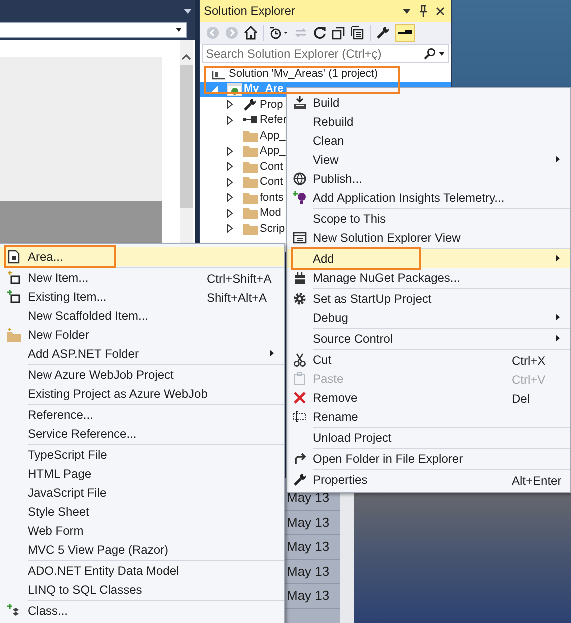 This screenshot has width=571, height=623. What do you see at coordinates (237, 298) in the screenshot?
I see `shortcut-text: Shift+Alt+A` at bounding box center [237, 298].